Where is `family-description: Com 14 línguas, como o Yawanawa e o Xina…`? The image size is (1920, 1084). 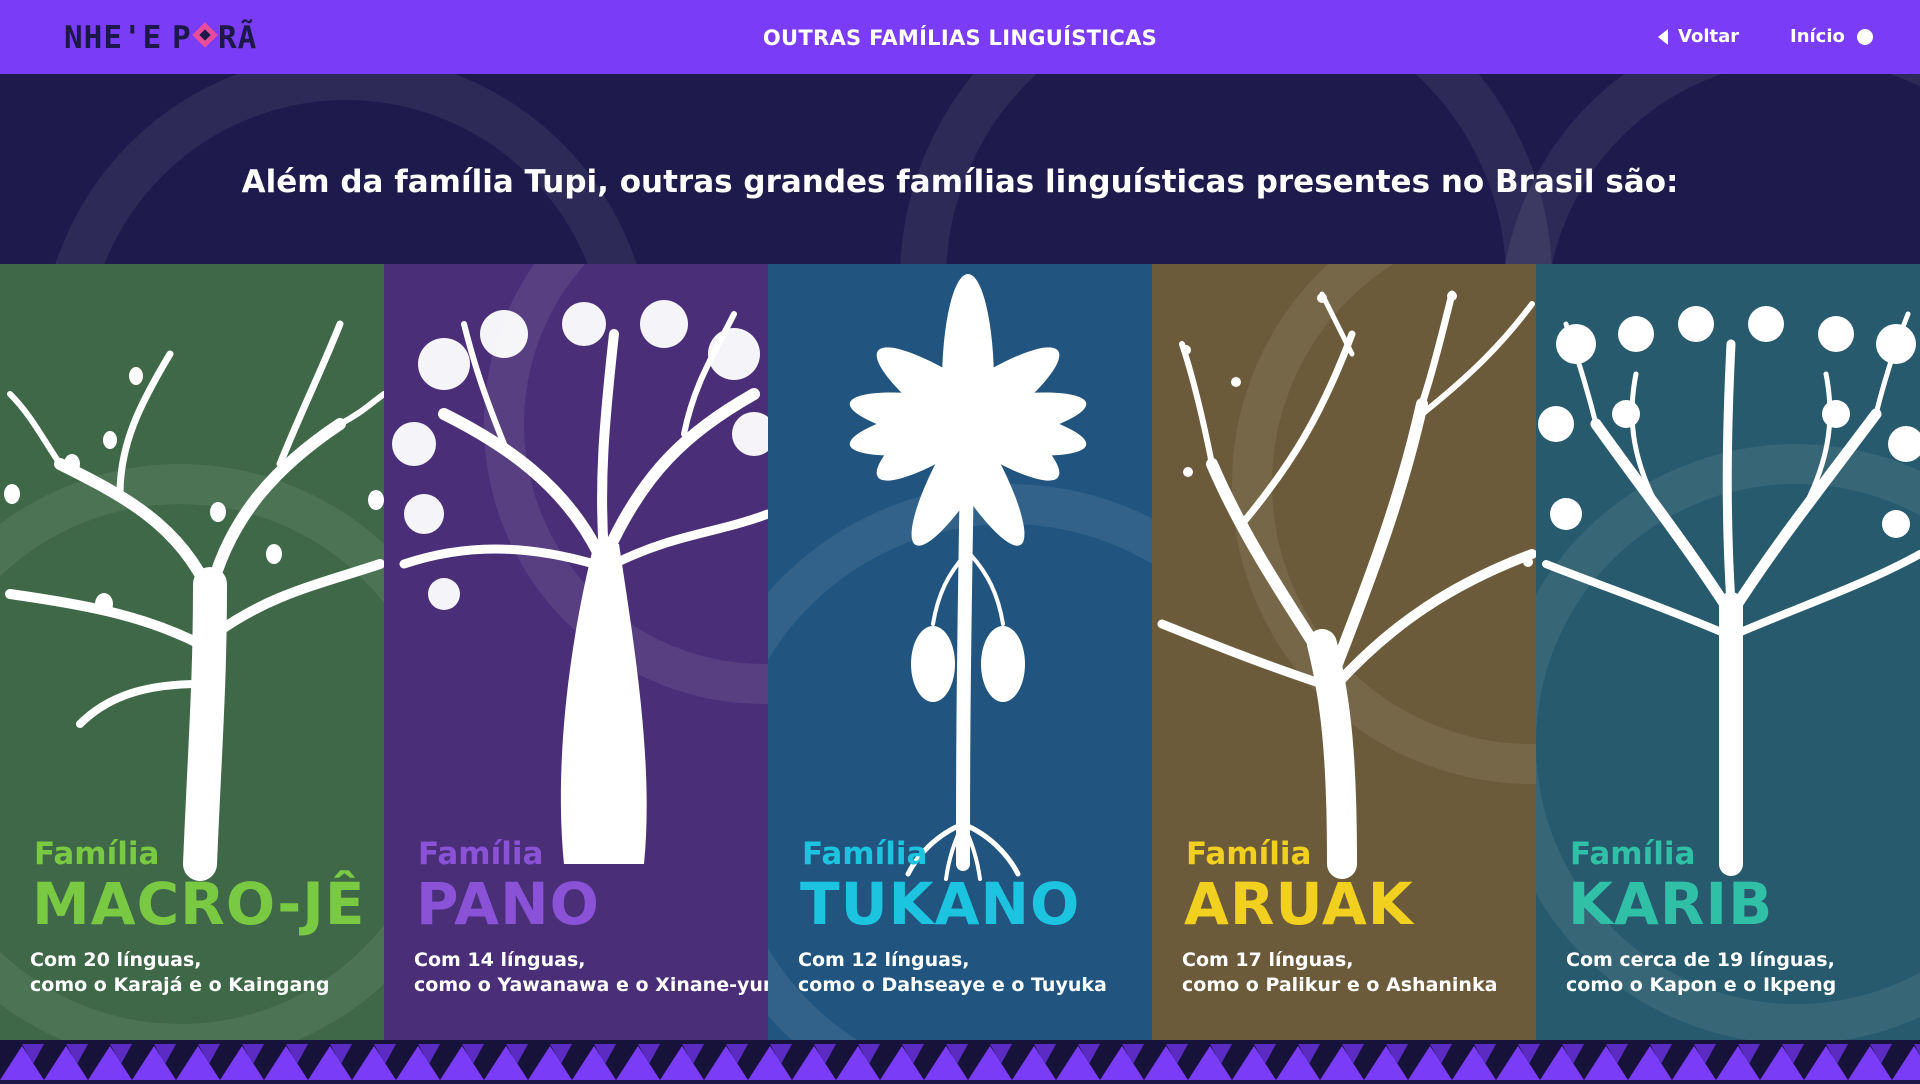 family-description: Com 14 línguas, como o Yawanawa e o Xina… is located at coordinates (591, 973).